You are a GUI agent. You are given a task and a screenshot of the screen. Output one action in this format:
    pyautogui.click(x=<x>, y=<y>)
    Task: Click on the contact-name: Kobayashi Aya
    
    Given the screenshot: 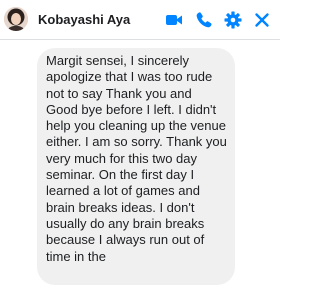 What is the action you would take?
    pyautogui.click(x=84, y=19)
    